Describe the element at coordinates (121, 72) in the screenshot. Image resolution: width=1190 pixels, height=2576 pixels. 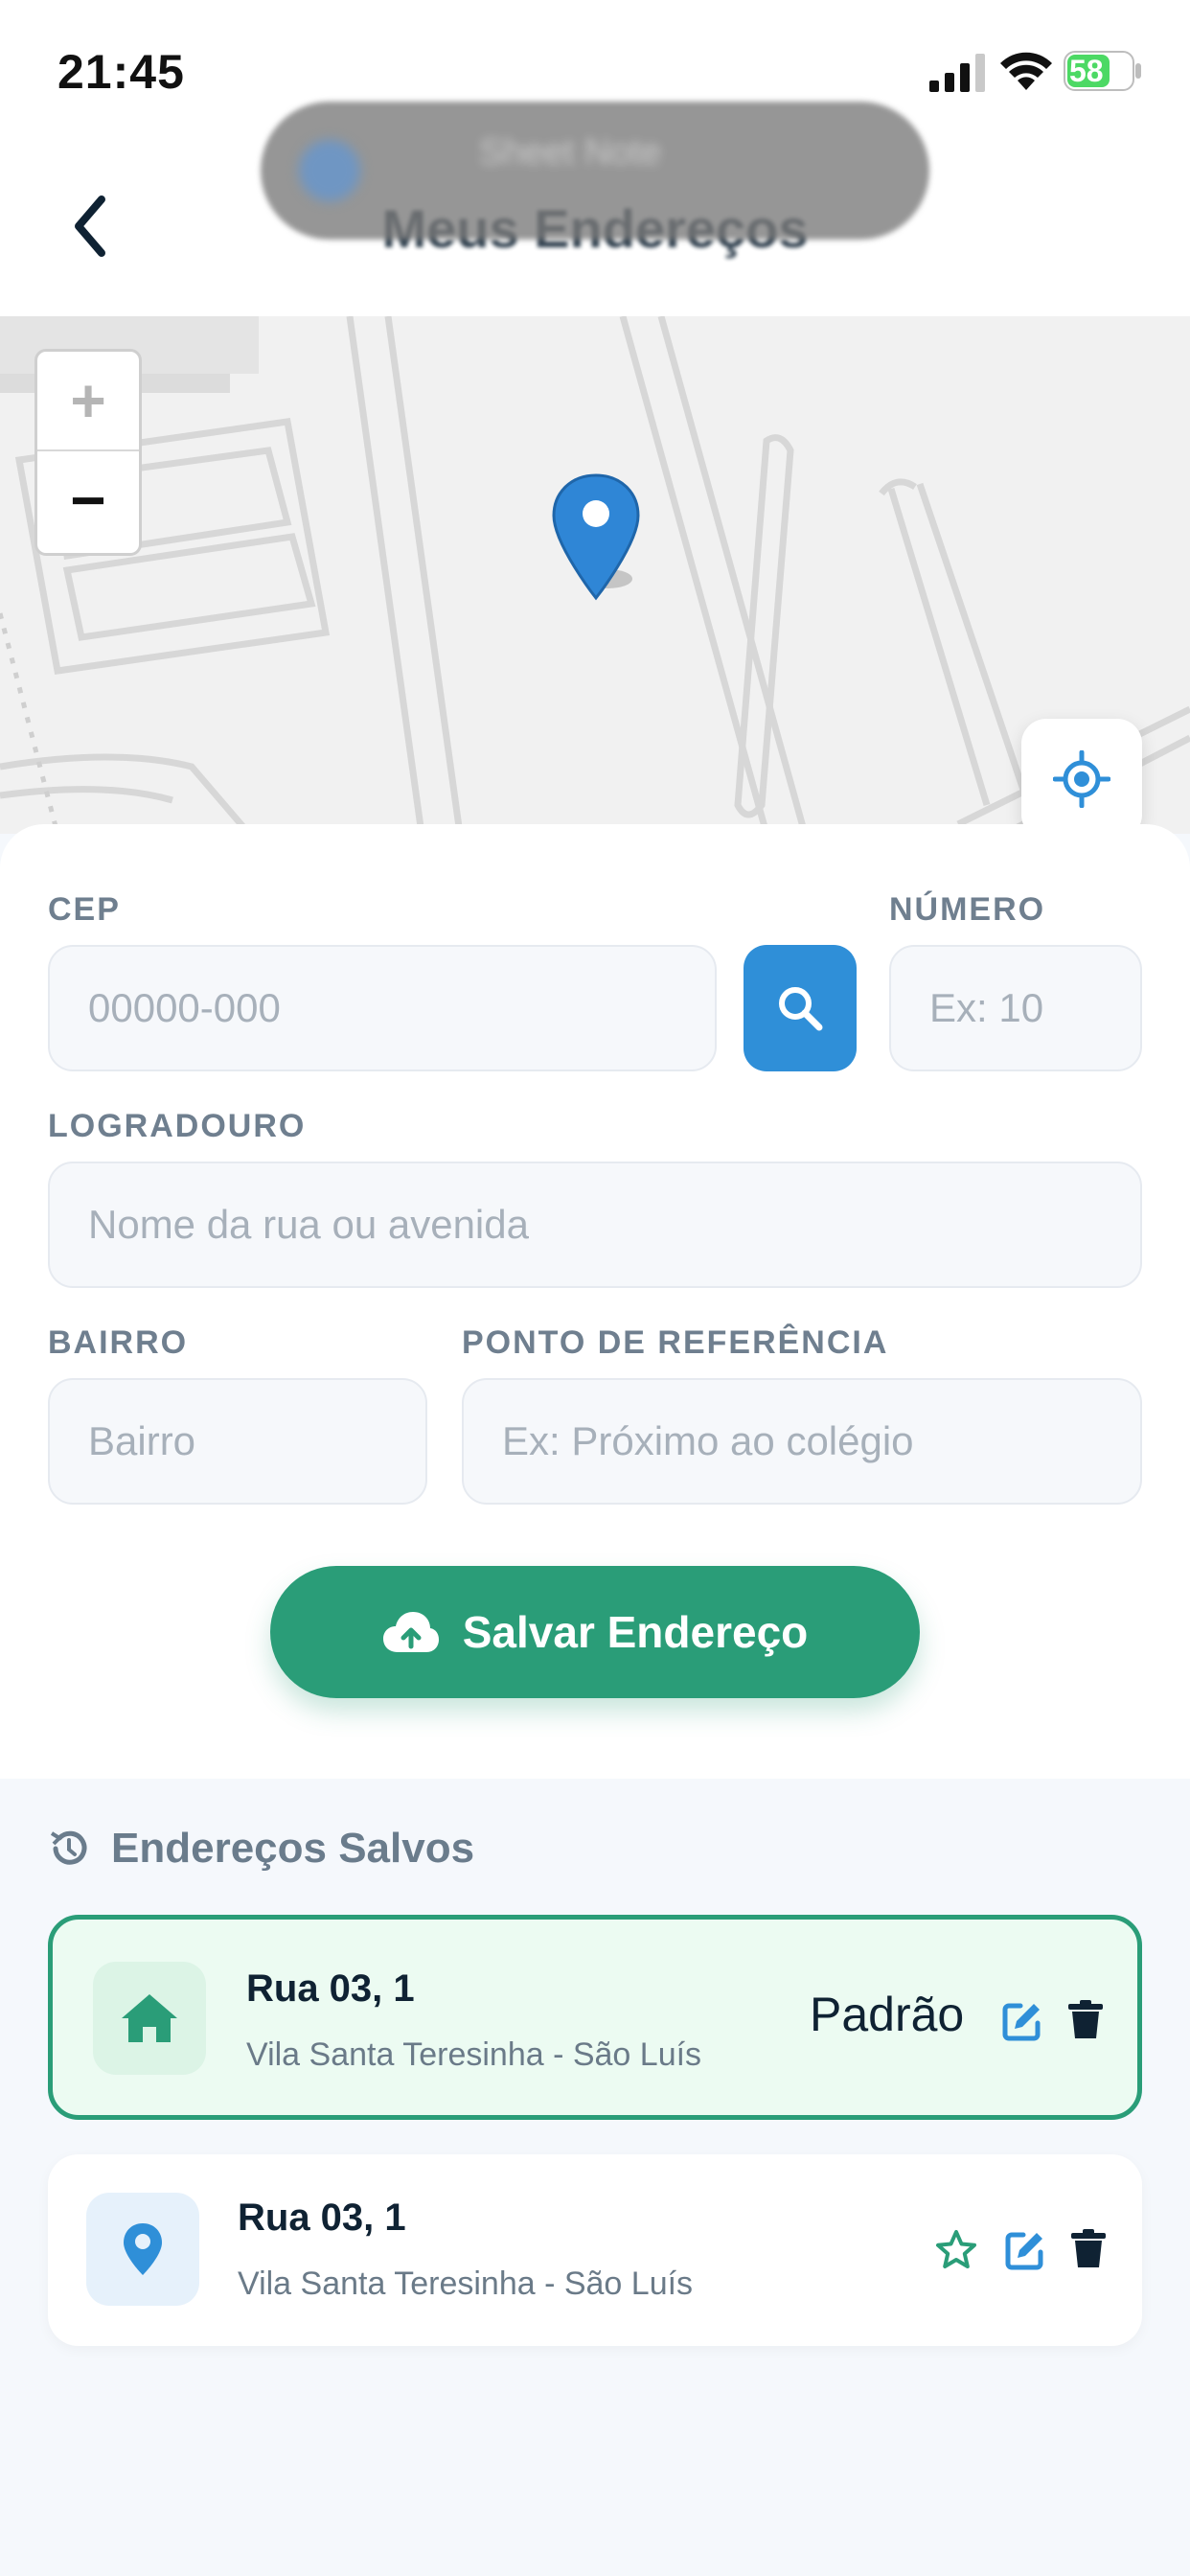
I see `status-time: 21:45` at that location.